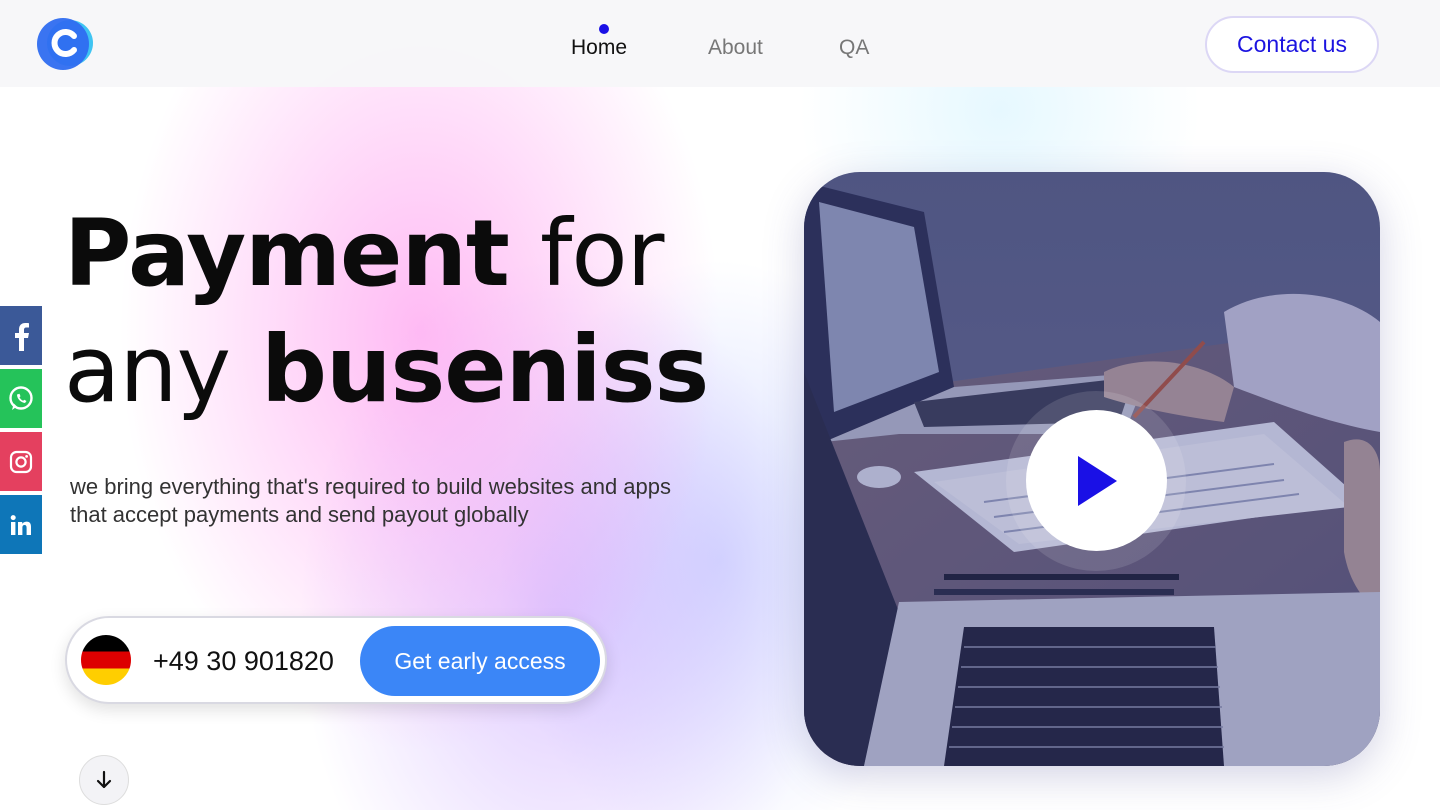  Describe the element at coordinates (604, 29) in the screenshot. I see `active-nav-indicator` at that location.